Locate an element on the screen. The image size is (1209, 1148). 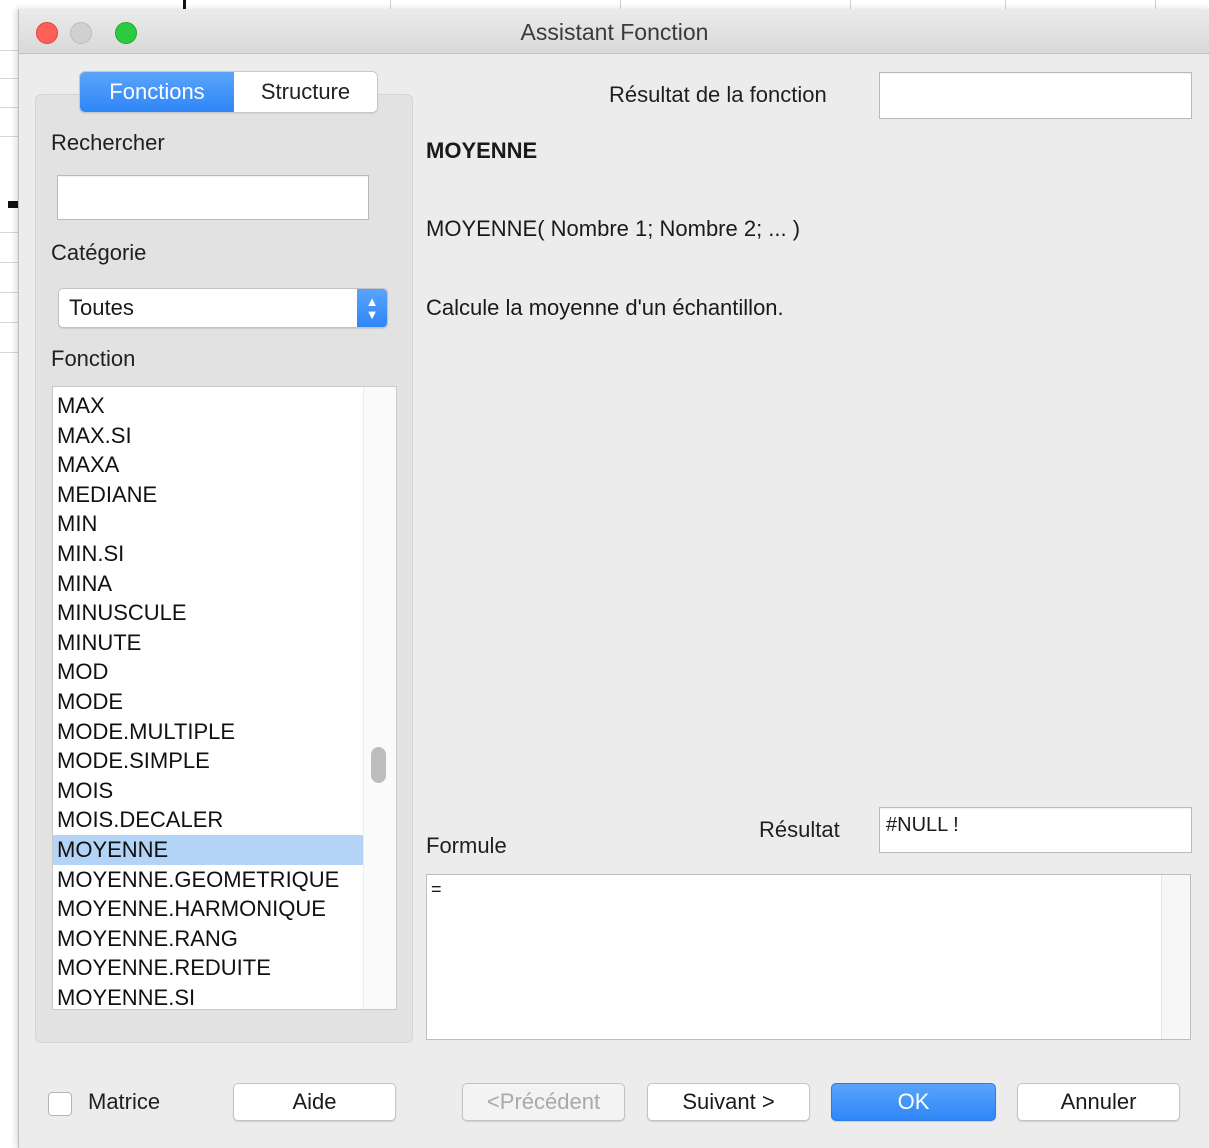
window-title: Assistant Fonction is located at coordinates (614, 32).